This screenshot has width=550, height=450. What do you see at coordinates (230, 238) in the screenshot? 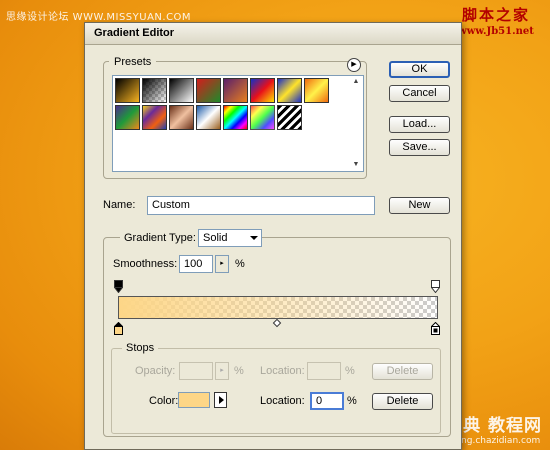
I see `gradient-type-select: Solid` at bounding box center [230, 238].